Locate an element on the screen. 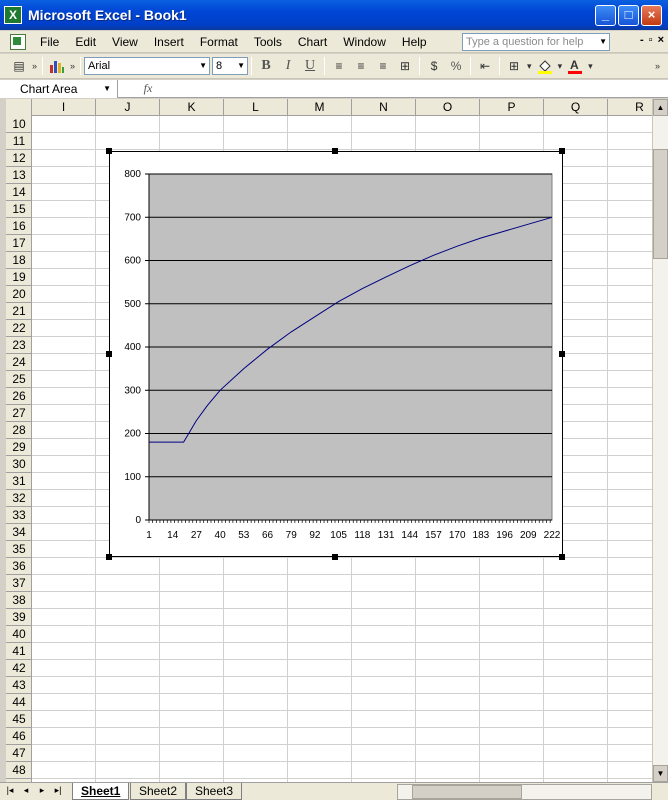  row-header: 37 is located at coordinates (19, 583).